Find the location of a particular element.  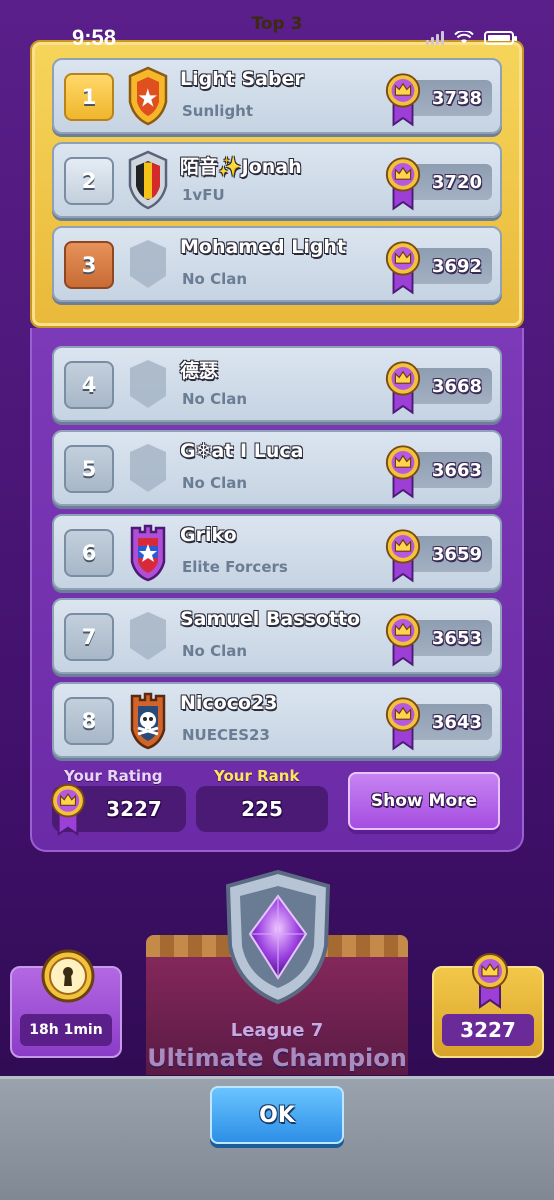

player-name: Samuel Bassotto is located at coordinates (270, 619).